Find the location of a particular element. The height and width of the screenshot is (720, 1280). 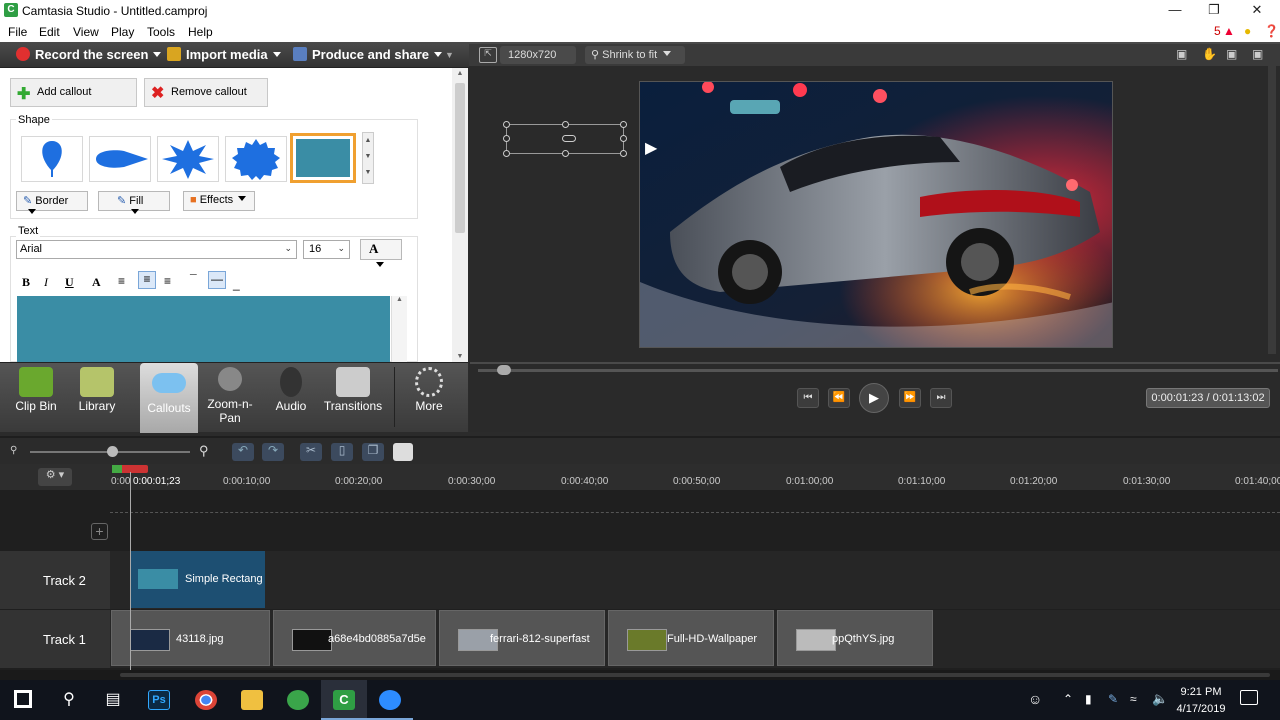

shape-speech-bubble is located at coordinates (120, 159).